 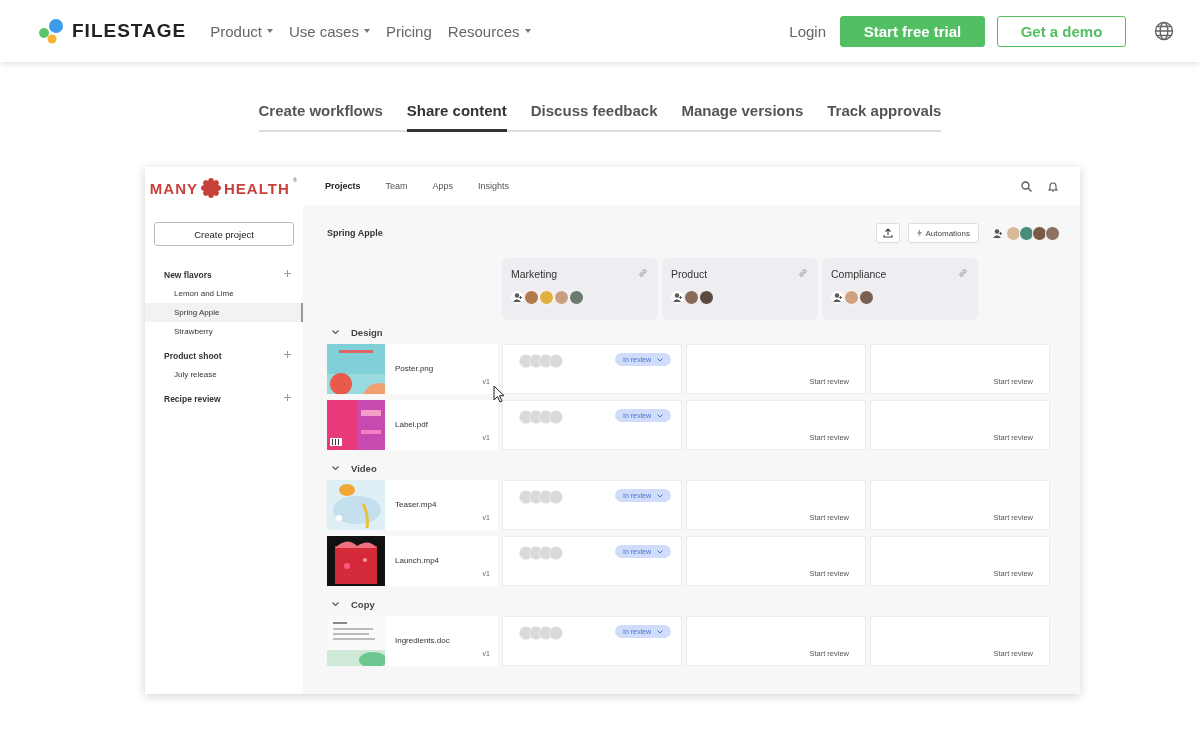 What do you see at coordinates (224, 234) in the screenshot?
I see `create-project-button: Create project` at bounding box center [224, 234].